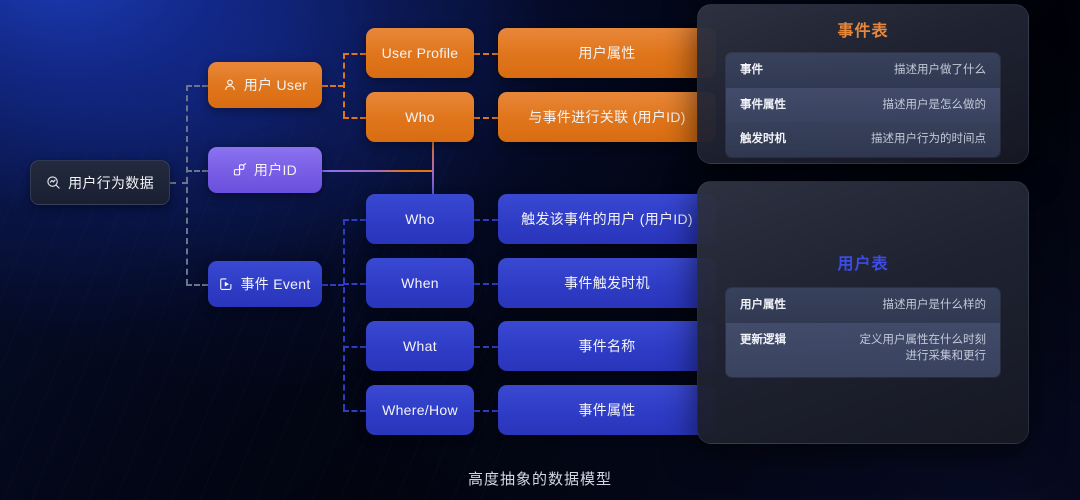 The image size is (1080, 500). I want to click on connector-blue-to-wherehow, so click(354, 411).